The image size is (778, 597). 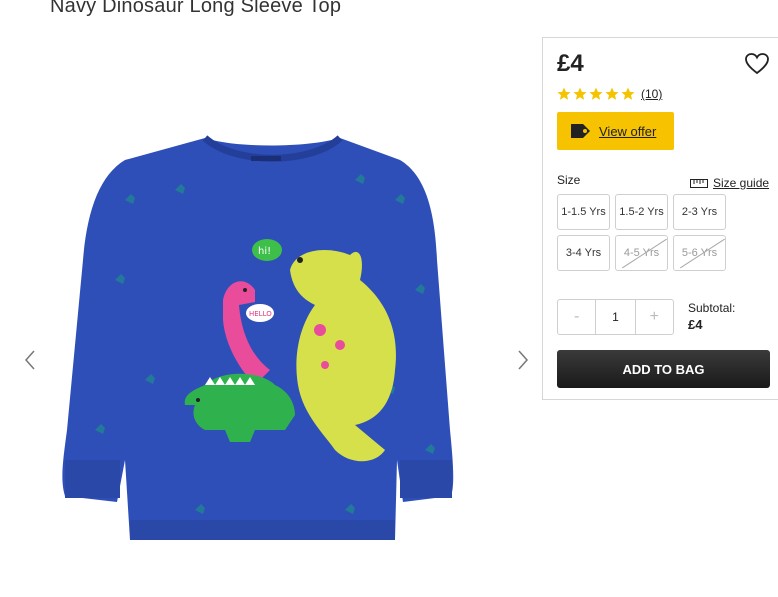 What do you see at coordinates (569, 180) in the screenshot?
I see `size-label: Size` at bounding box center [569, 180].